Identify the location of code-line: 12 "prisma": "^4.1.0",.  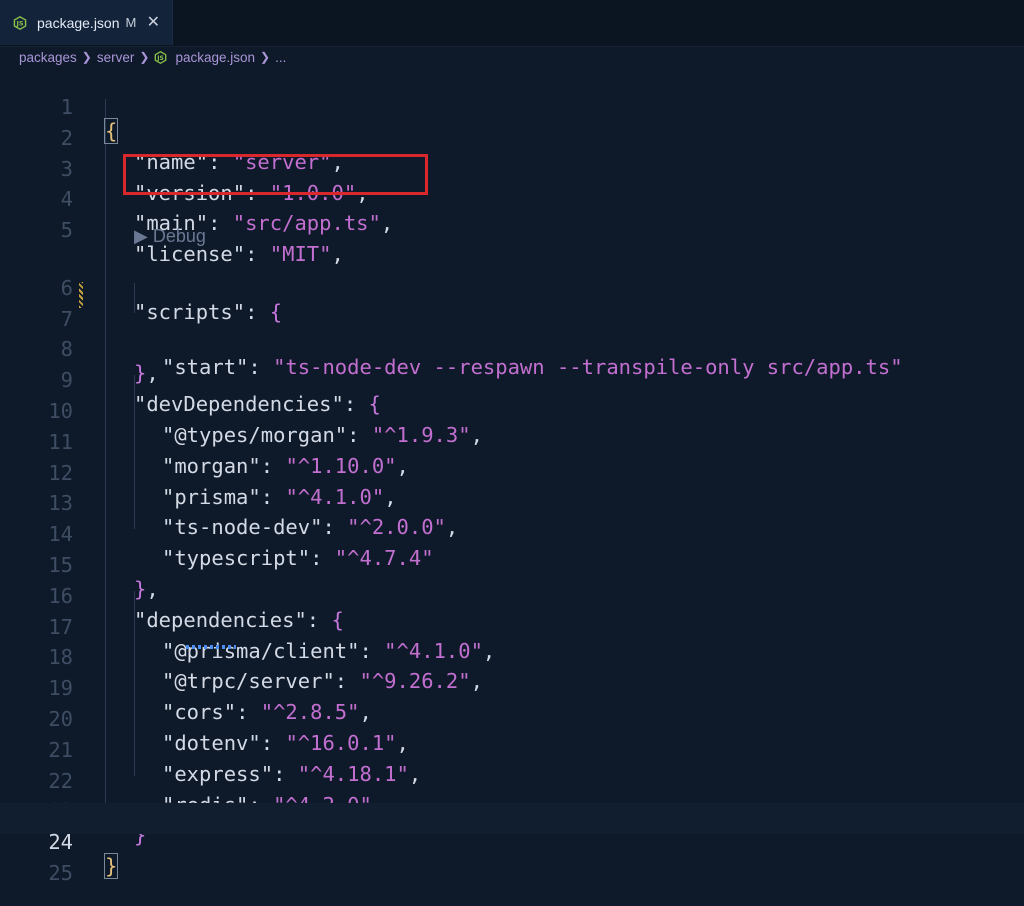
(512, 471).